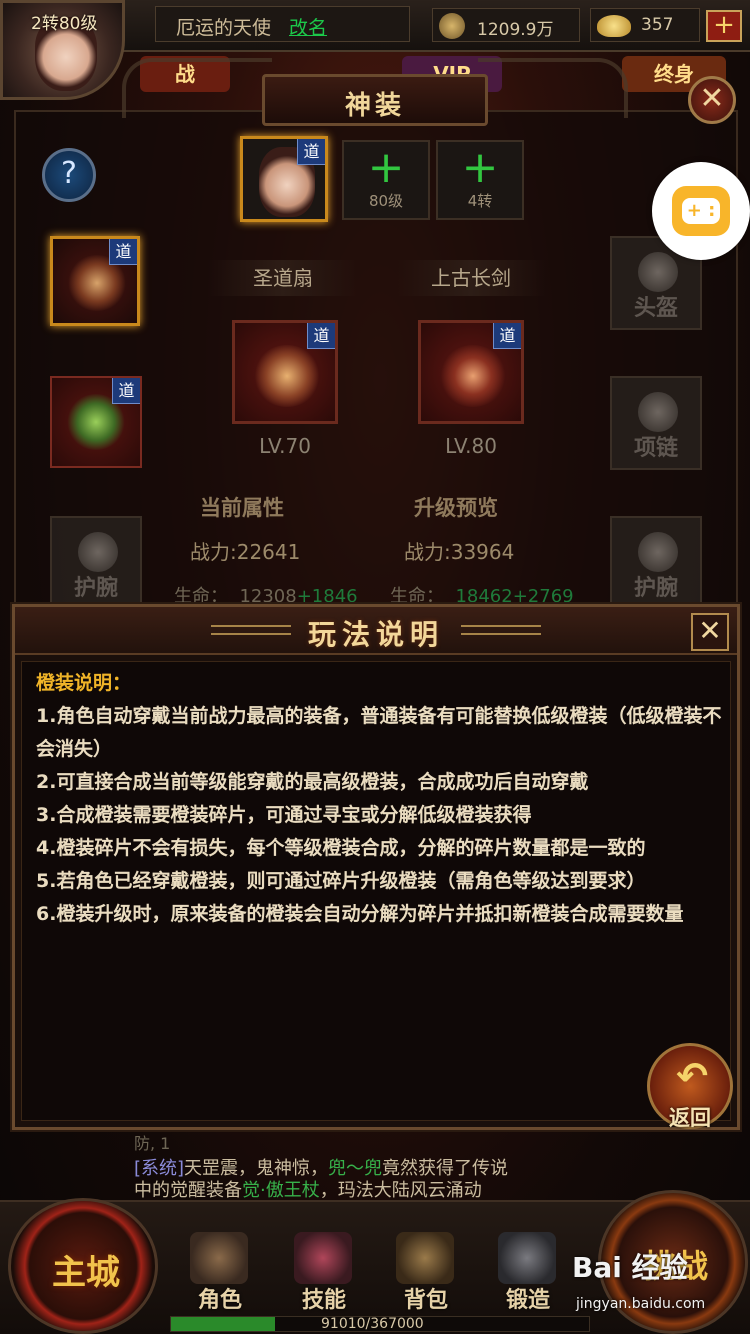  I want to click on current-item-slot: 道, so click(285, 372).